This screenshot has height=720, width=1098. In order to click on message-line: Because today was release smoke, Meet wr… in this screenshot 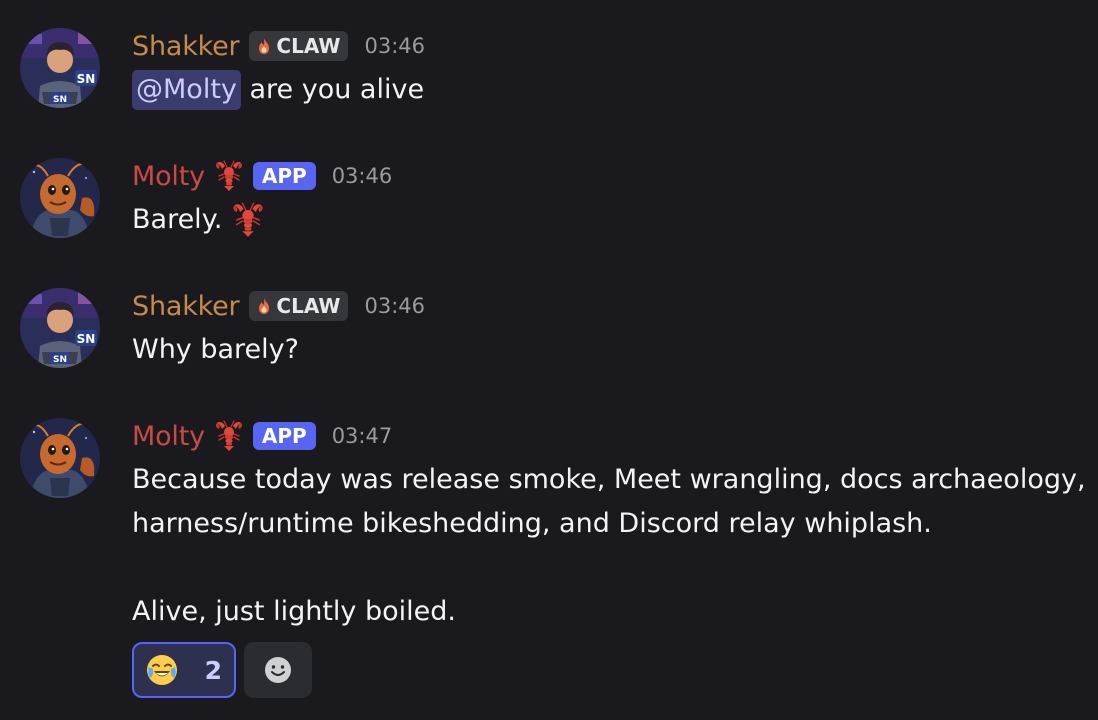, I will do `click(609, 479)`.